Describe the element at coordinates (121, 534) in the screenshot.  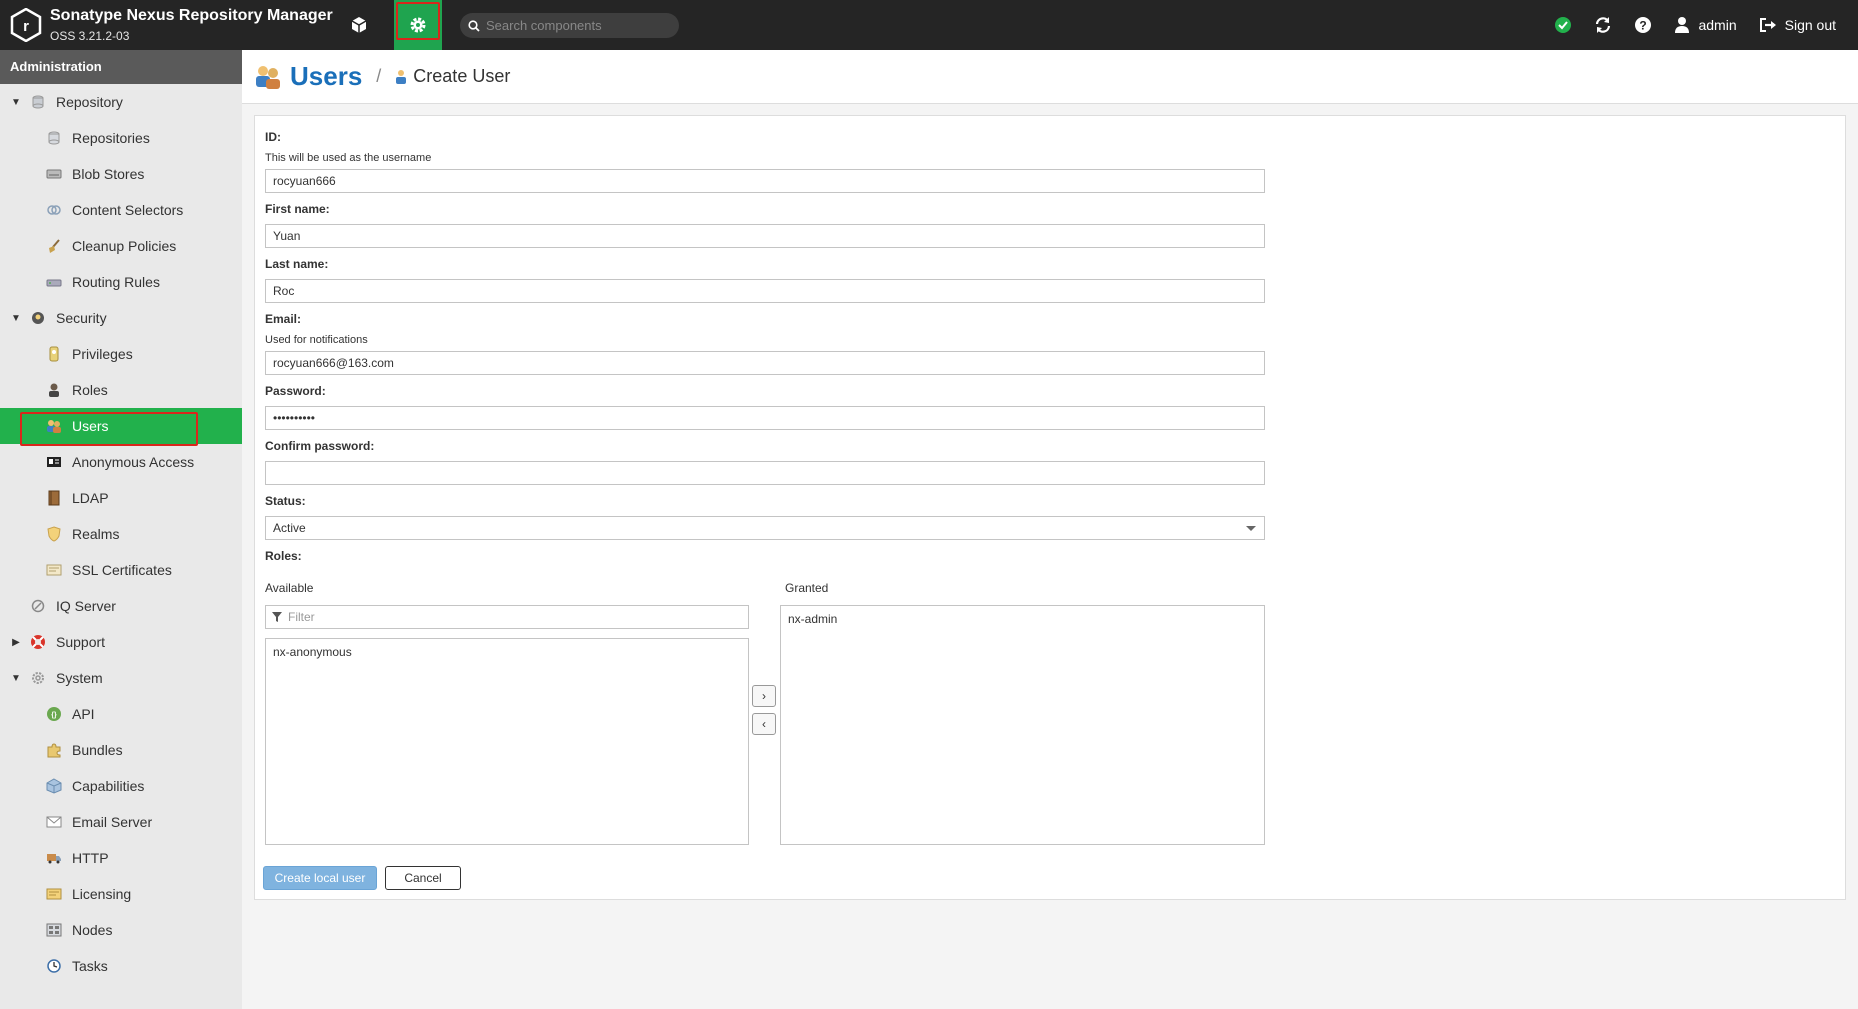
I see `sidebar-item-realms: Realms` at that location.